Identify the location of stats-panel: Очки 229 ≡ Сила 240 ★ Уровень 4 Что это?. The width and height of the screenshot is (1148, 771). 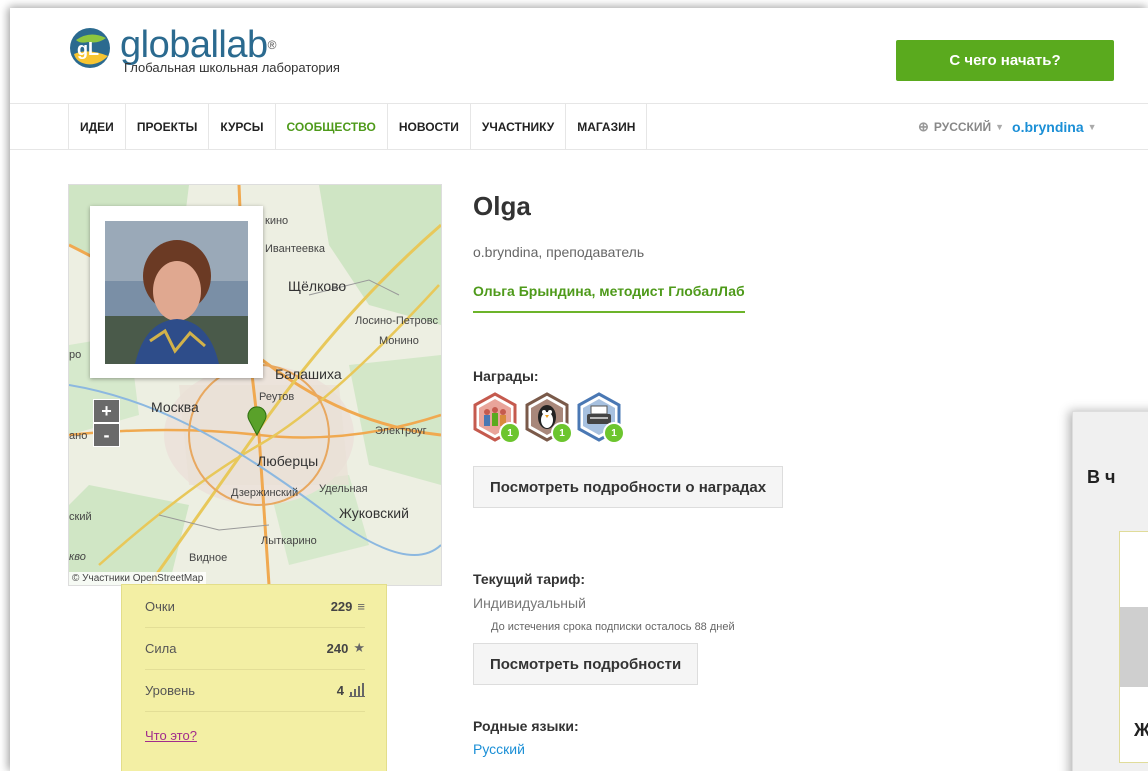
(254, 677).